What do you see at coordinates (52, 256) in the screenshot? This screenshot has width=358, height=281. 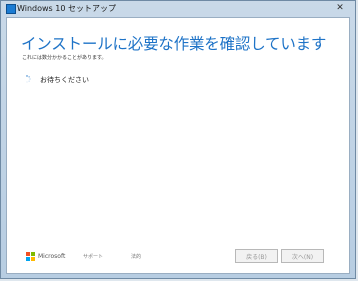 I see `microsoft-brand: Microsoft` at bounding box center [52, 256].